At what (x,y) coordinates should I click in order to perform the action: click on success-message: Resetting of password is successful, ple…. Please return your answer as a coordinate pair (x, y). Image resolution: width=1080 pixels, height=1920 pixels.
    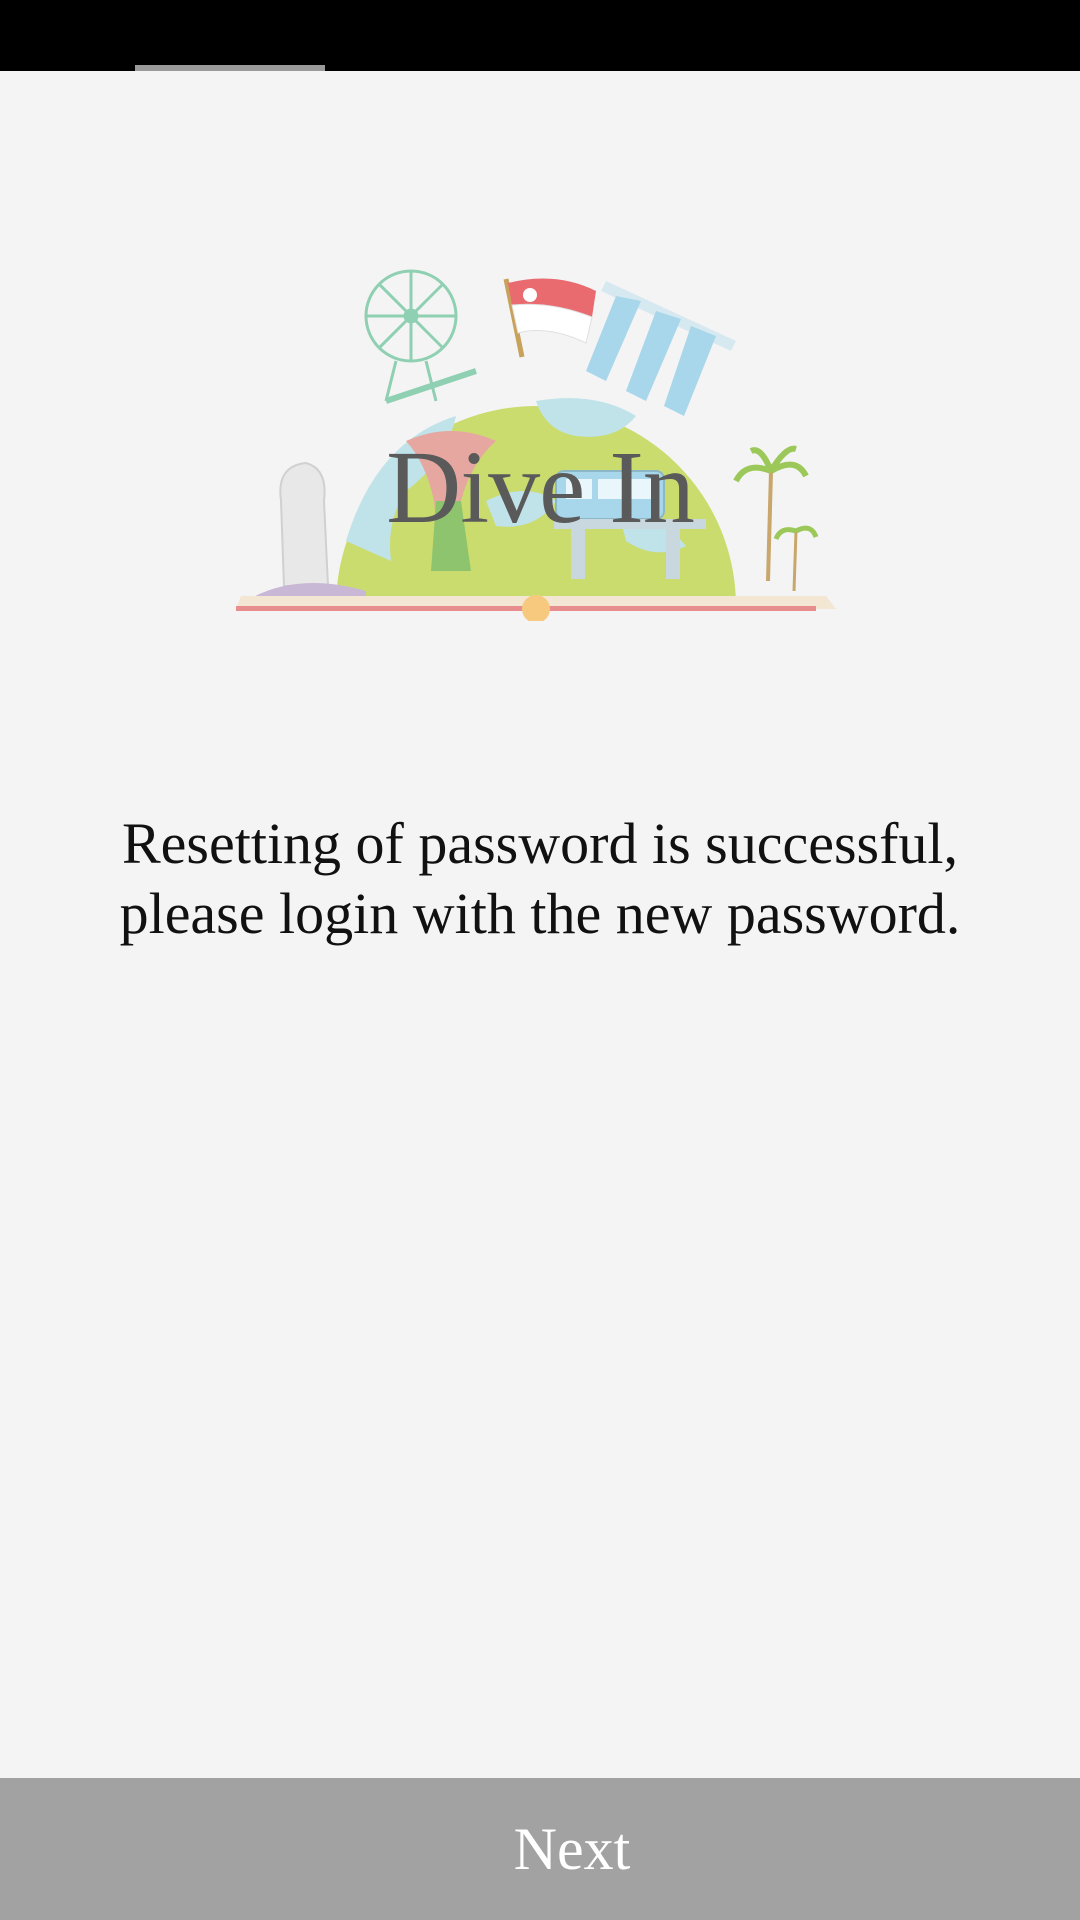
    Looking at the image, I should click on (540, 879).